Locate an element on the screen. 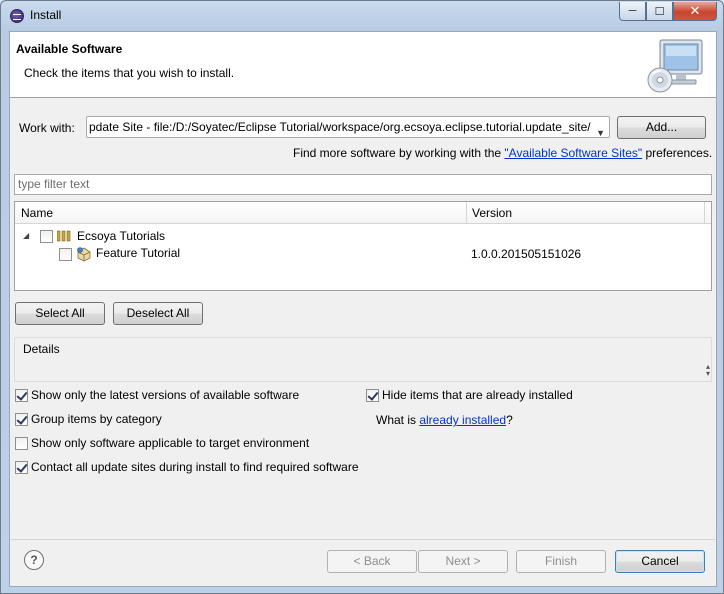  latest-versions-checkbox is located at coordinates (21, 395).